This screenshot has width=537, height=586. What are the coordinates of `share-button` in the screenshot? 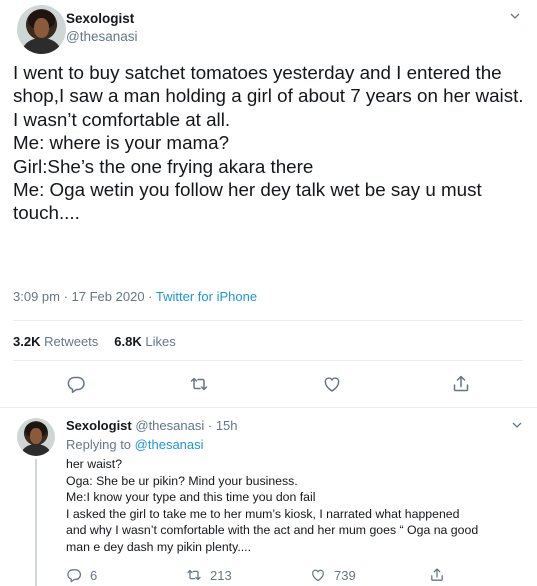 It's located at (437, 575).